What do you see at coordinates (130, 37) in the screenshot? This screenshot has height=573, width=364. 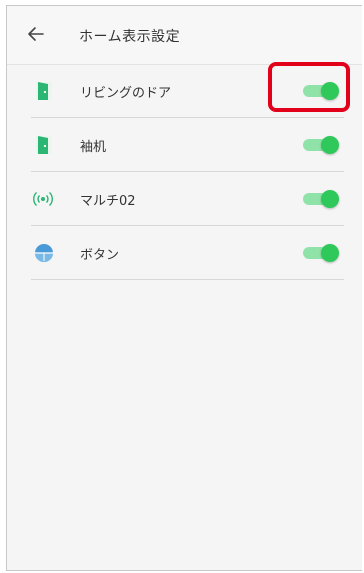 I see `page-title: ホーム表示設定` at bounding box center [130, 37].